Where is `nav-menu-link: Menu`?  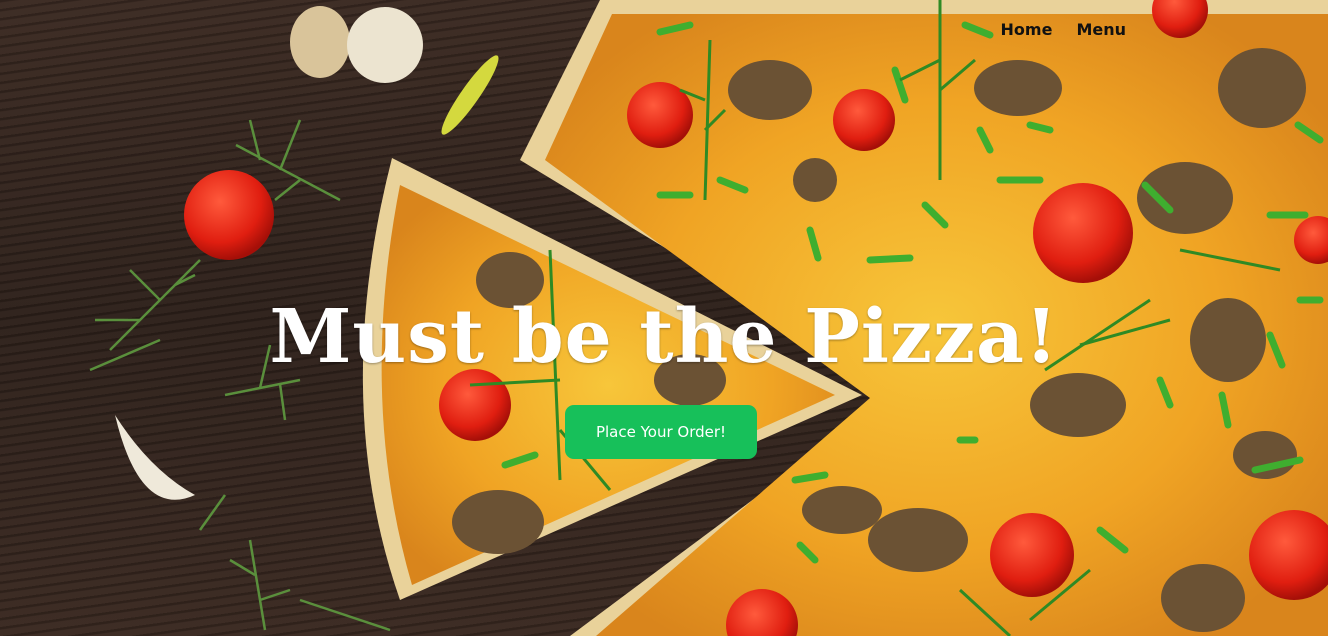 nav-menu-link: Menu is located at coordinates (1101, 29).